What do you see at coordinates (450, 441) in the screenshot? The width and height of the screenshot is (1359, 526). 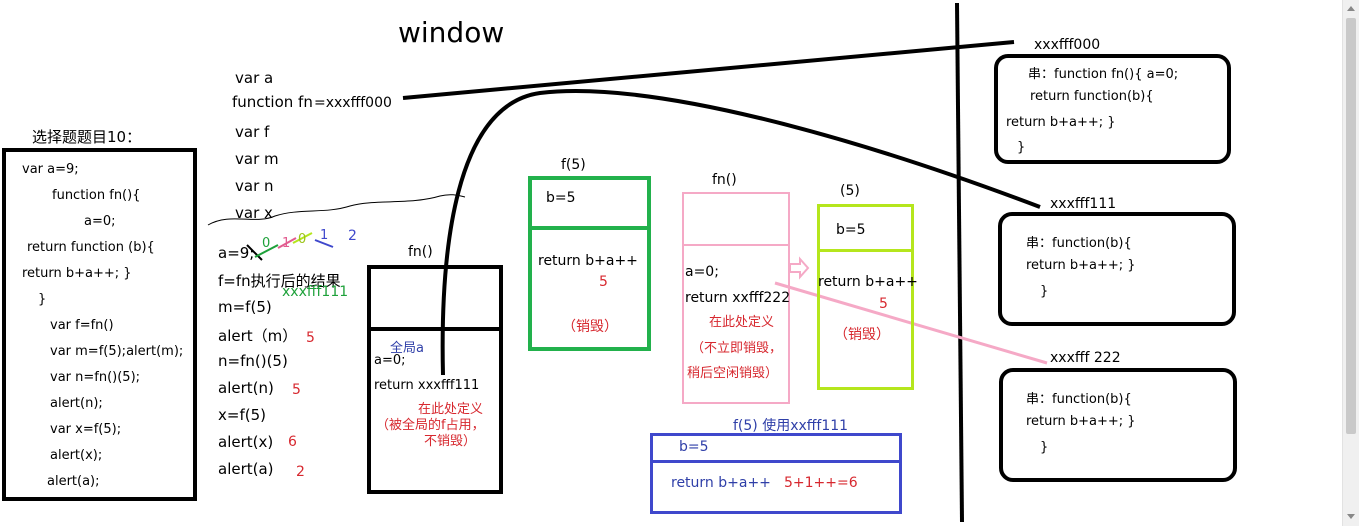 I see `fn-scope1-note: 不销毁）` at bounding box center [450, 441].